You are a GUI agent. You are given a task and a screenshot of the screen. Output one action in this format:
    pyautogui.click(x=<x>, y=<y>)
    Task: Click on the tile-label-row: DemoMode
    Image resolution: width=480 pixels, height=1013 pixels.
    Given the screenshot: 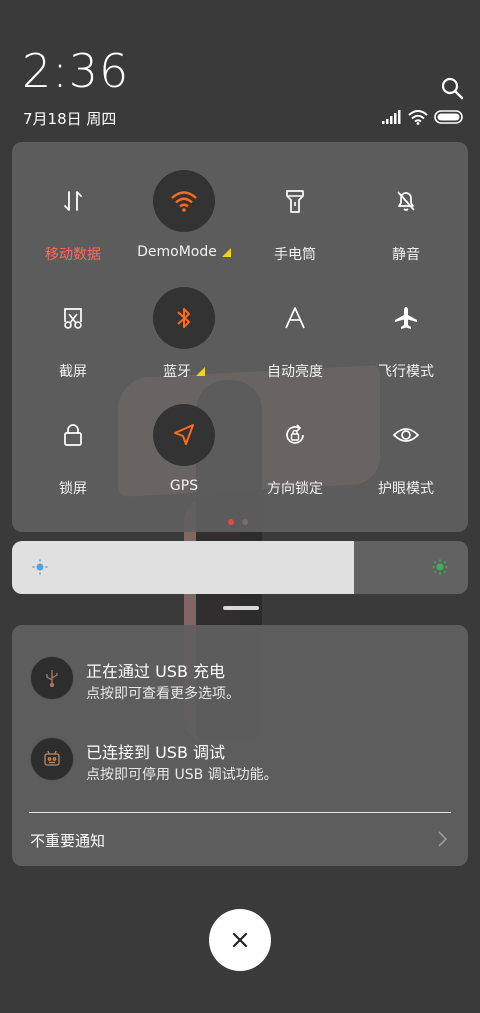 What is the action you would take?
    pyautogui.click(x=184, y=252)
    